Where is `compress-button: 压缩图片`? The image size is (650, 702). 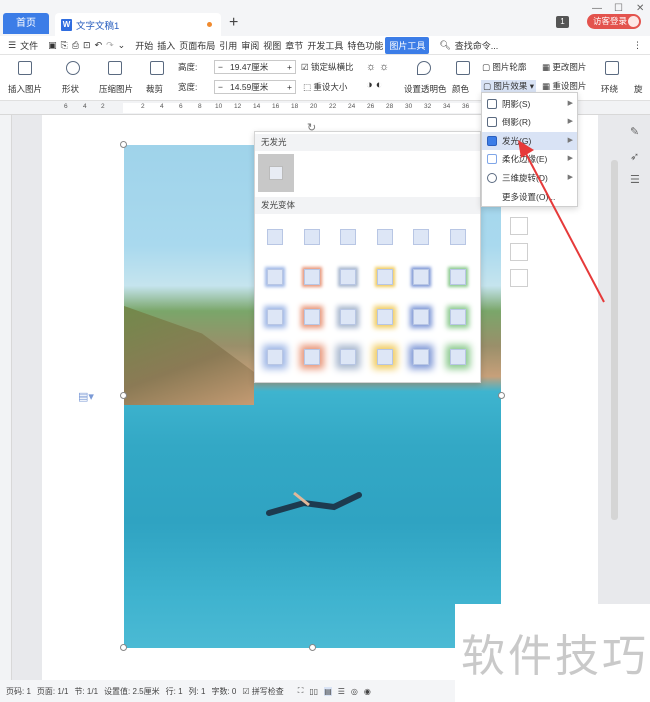
compress-button: 压缩图片 is located at coordinates (116, 89).